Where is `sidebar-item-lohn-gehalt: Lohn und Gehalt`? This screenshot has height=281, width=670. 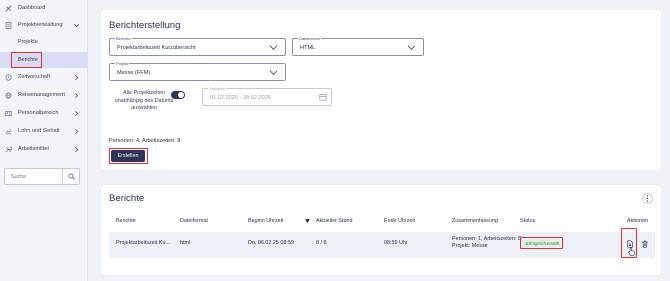 sidebar-item-lohn-gehalt: Lohn und Gehalt is located at coordinates (44, 131).